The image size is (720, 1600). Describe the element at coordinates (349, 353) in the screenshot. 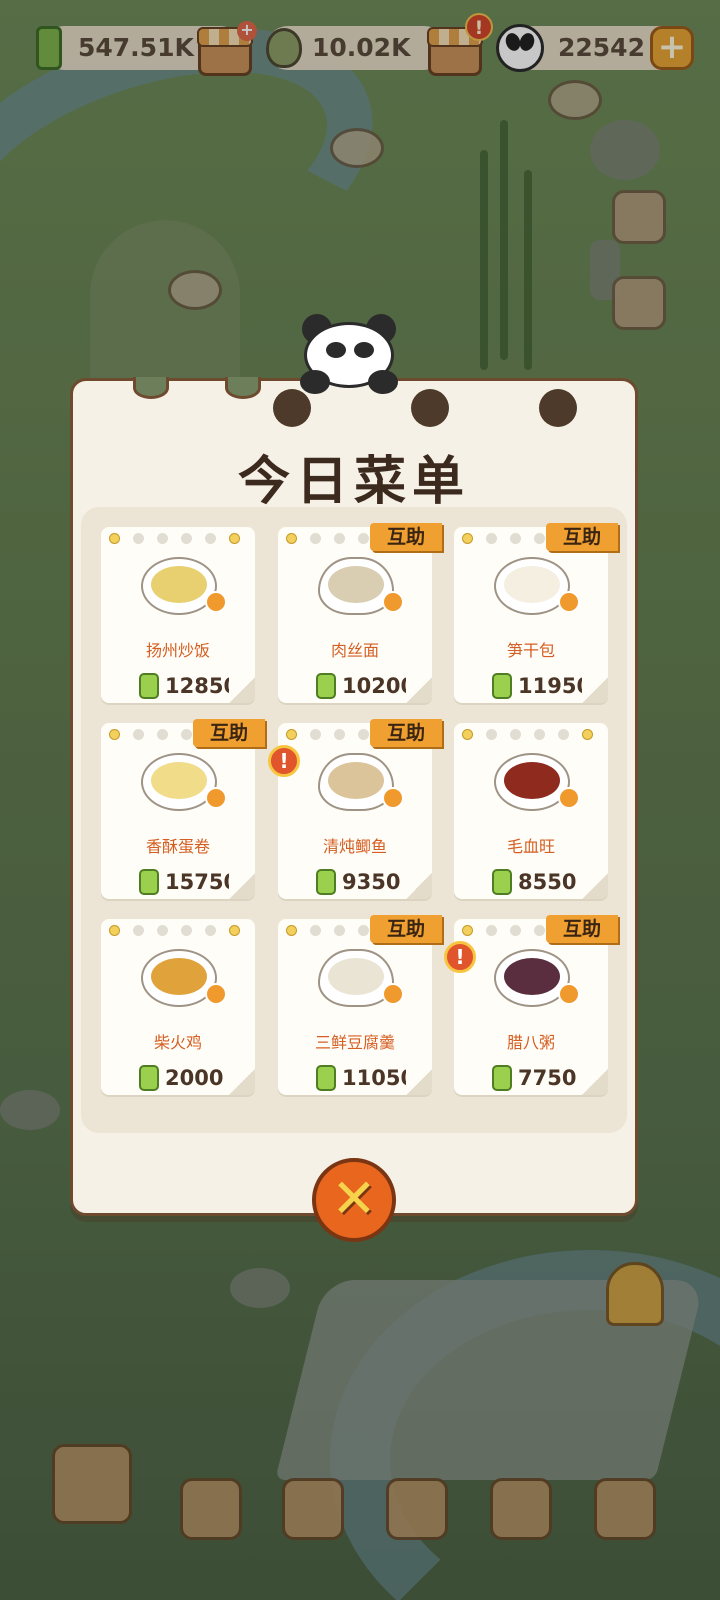

I see `panda-mascot` at that location.